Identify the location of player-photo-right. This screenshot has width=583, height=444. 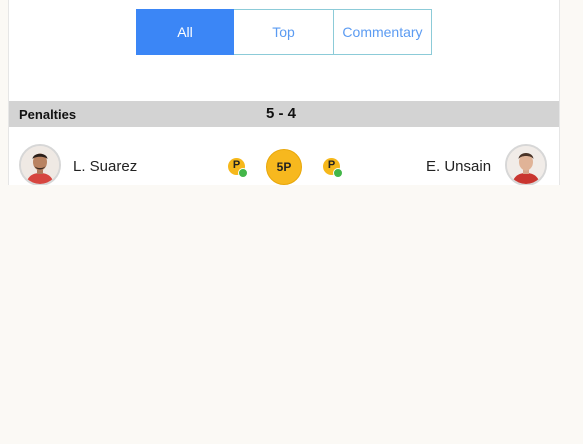
(526, 165).